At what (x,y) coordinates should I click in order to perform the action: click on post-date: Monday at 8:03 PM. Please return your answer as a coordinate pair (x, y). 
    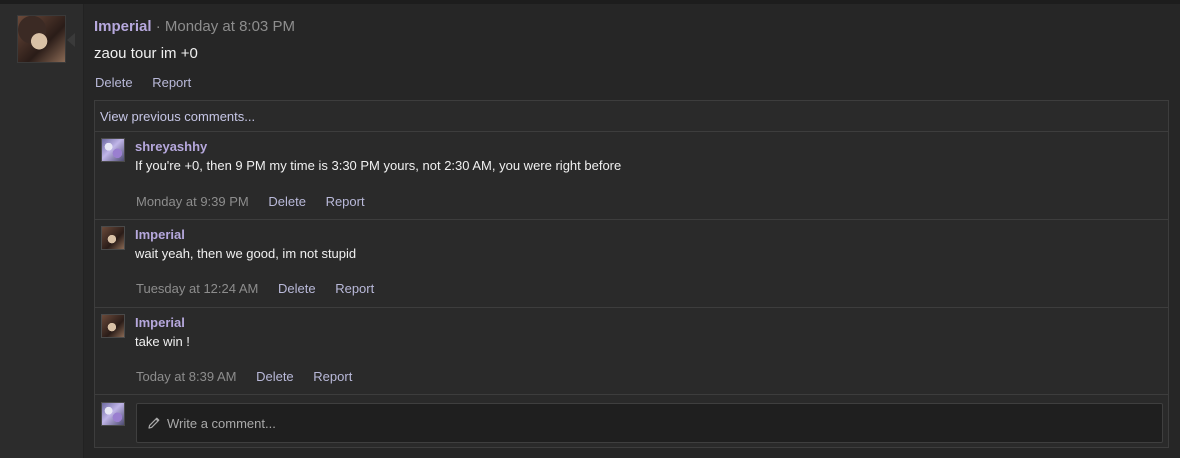
    Looking at the image, I should click on (230, 26).